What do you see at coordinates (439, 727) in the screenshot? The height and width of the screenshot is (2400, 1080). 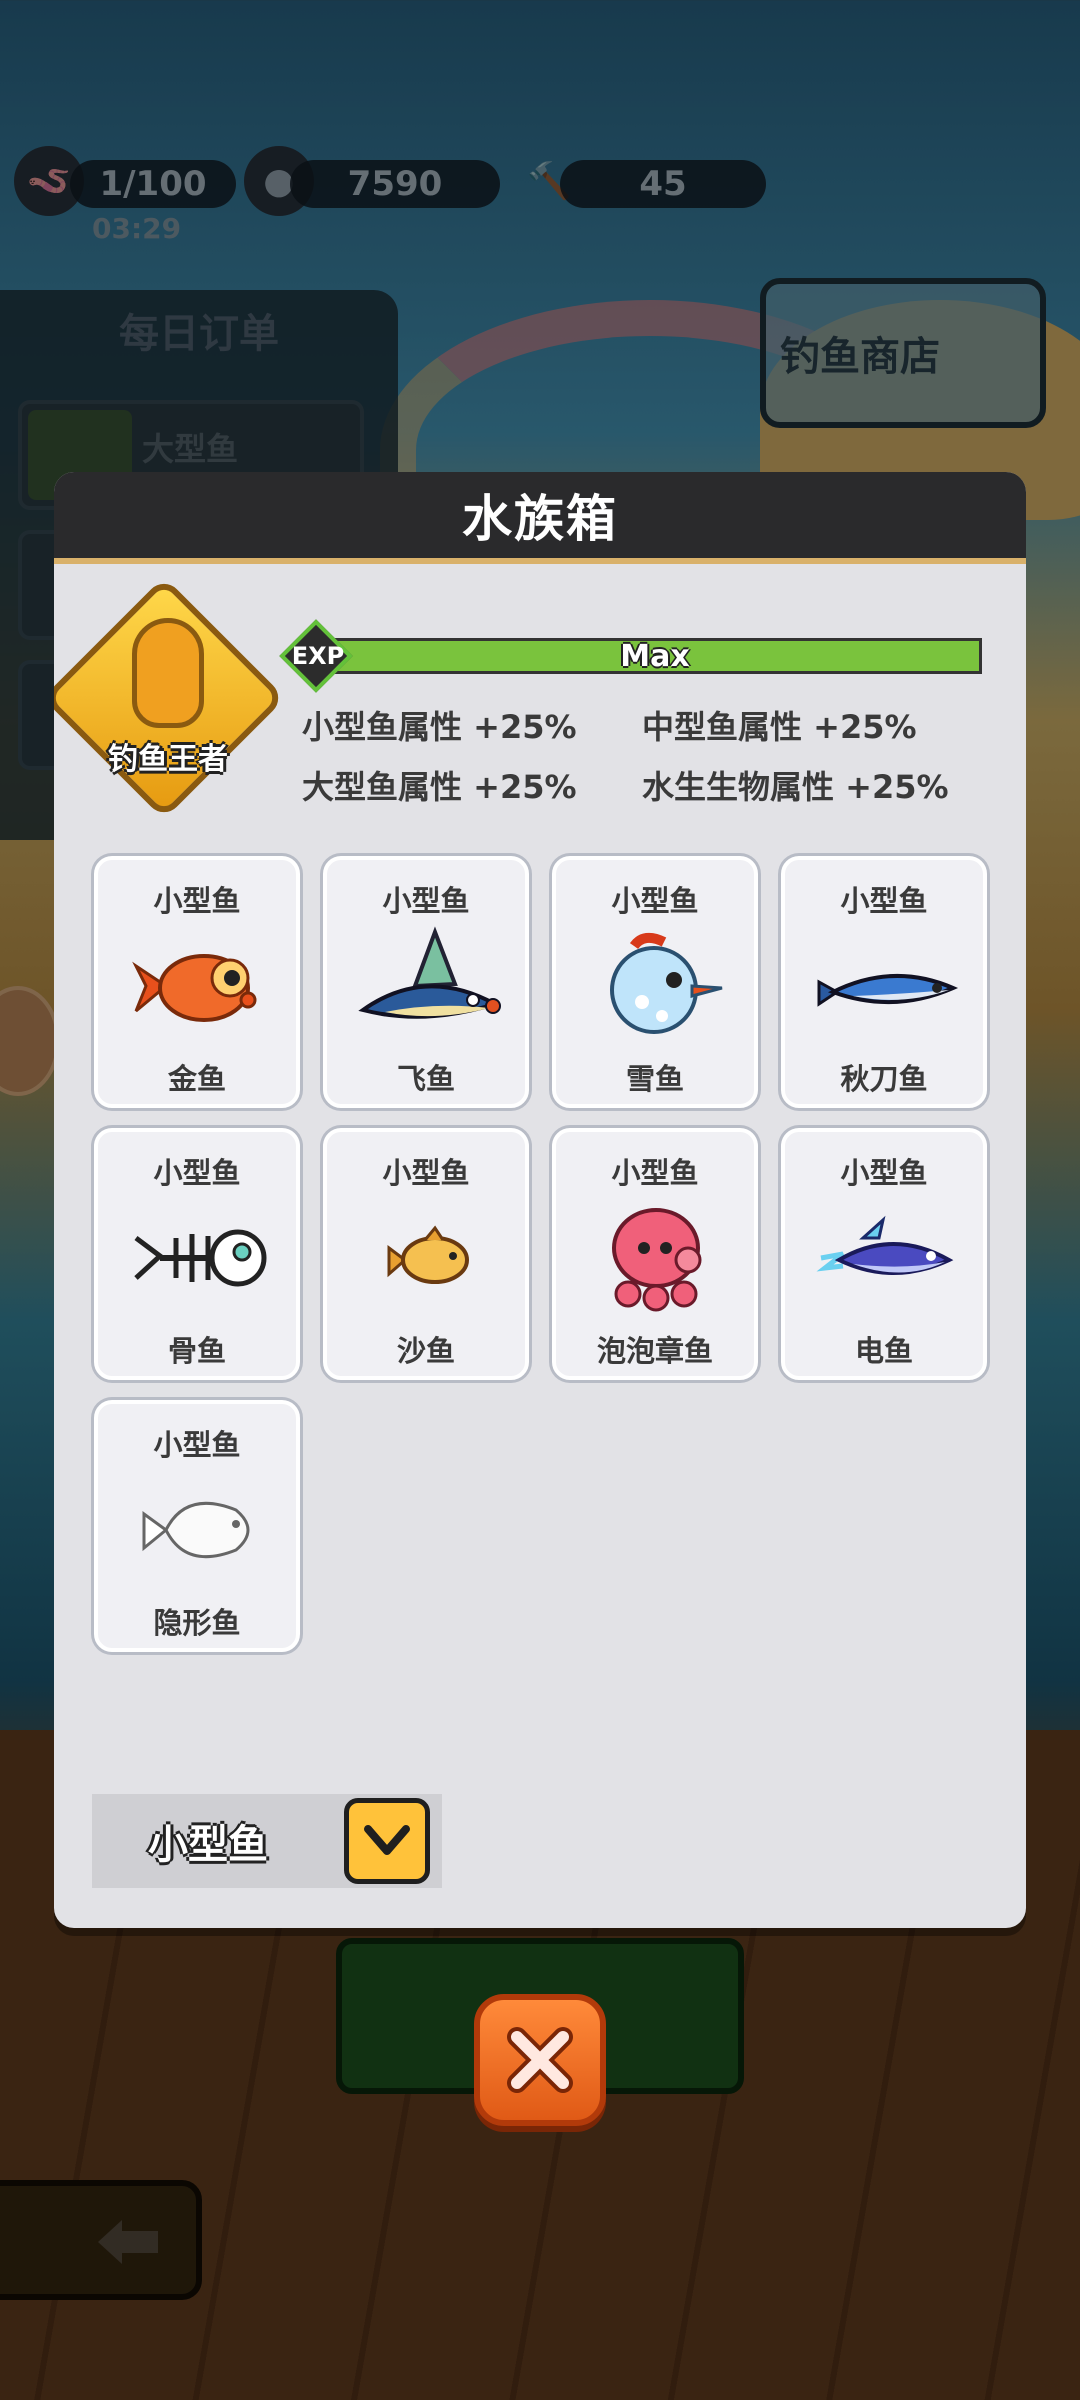 I see `bonus-small-fish: 小型鱼属性 +25%` at bounding box center [439, 727].